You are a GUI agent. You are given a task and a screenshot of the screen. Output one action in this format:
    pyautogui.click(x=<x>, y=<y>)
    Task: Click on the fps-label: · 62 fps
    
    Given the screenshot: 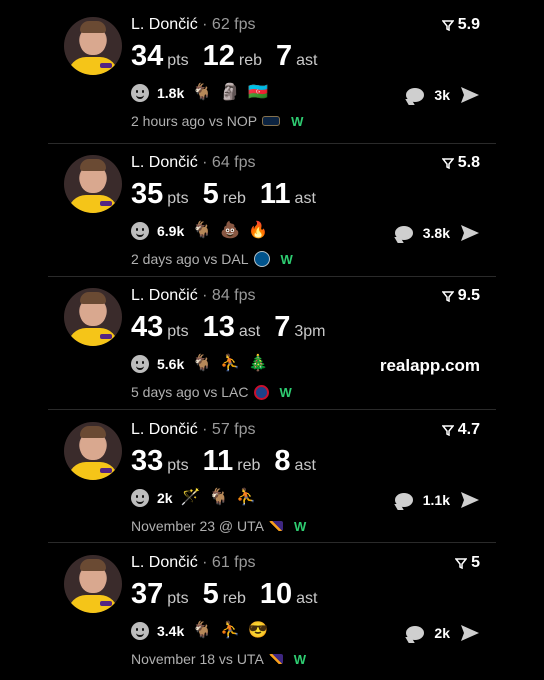 What is the action you would take?
    pyautogui.click(x=229, y=24)
    